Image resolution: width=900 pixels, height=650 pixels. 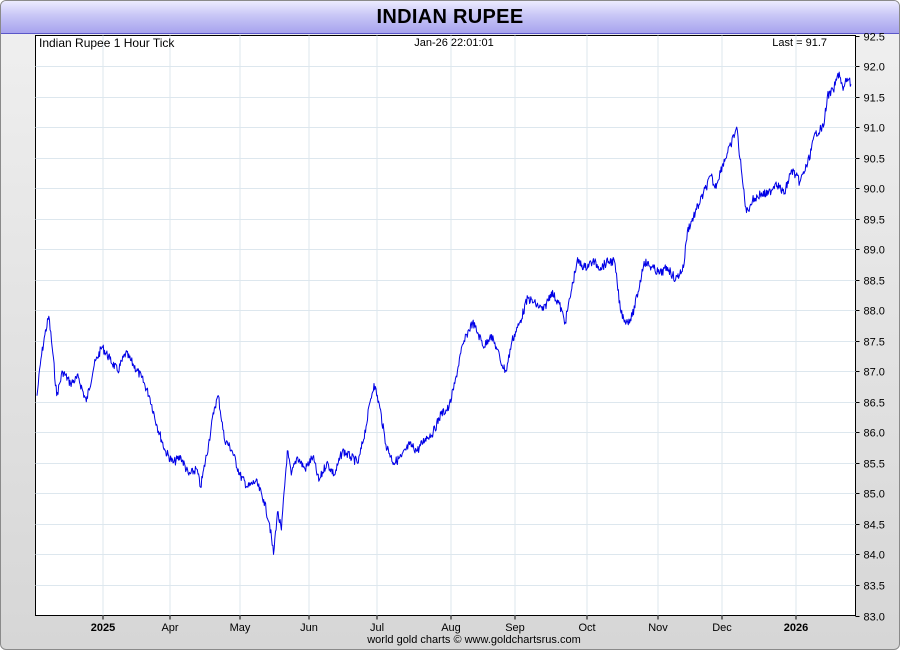 What do you see at coordinates (874, 129) in the screenshot?
I see `y-tick-label: 91.0` at bounding box center [874, 129].